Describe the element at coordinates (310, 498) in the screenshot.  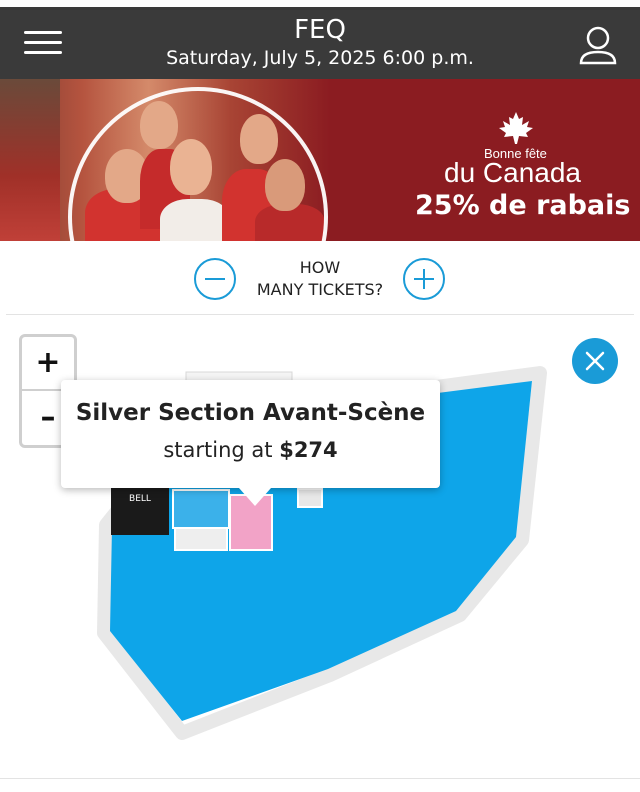
I see `section-small-box` at that location.